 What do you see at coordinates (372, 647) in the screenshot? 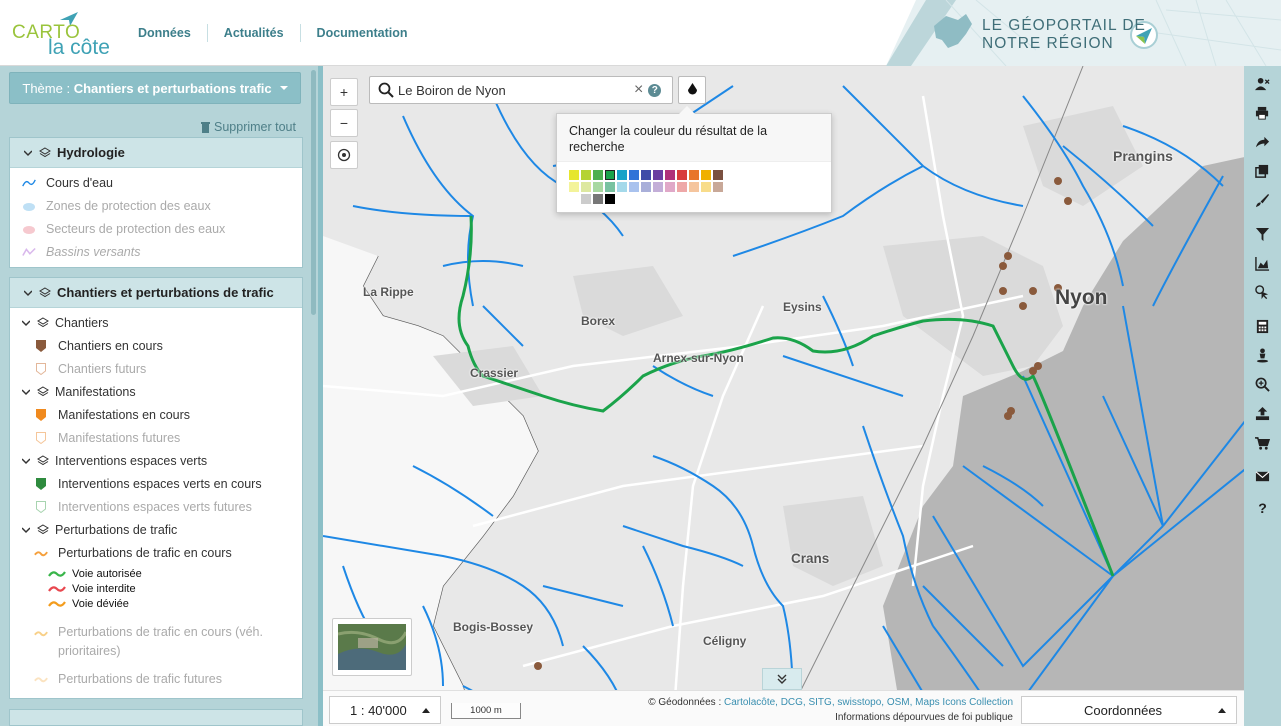
I see `minimap-toggle` at bounding box center [372, 647].